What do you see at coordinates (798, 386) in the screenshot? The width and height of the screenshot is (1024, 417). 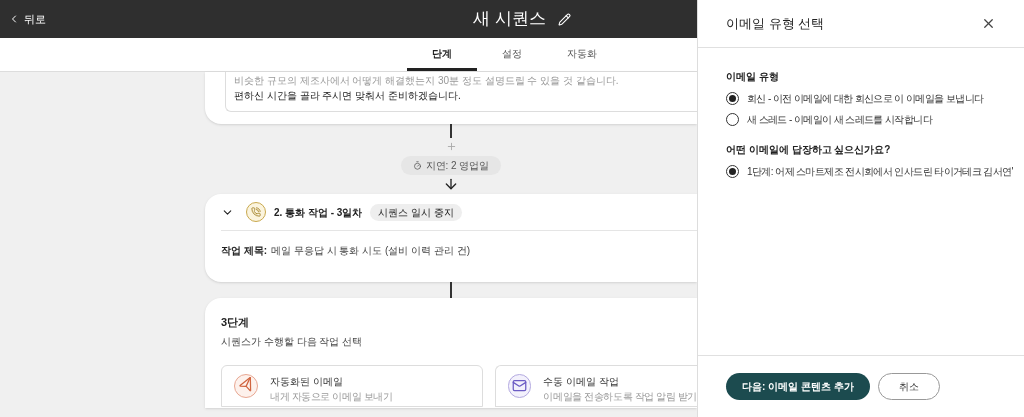 I see `next-button: 다음: 이메일 콘텐츠 추가` at bounding box center [798, 386].